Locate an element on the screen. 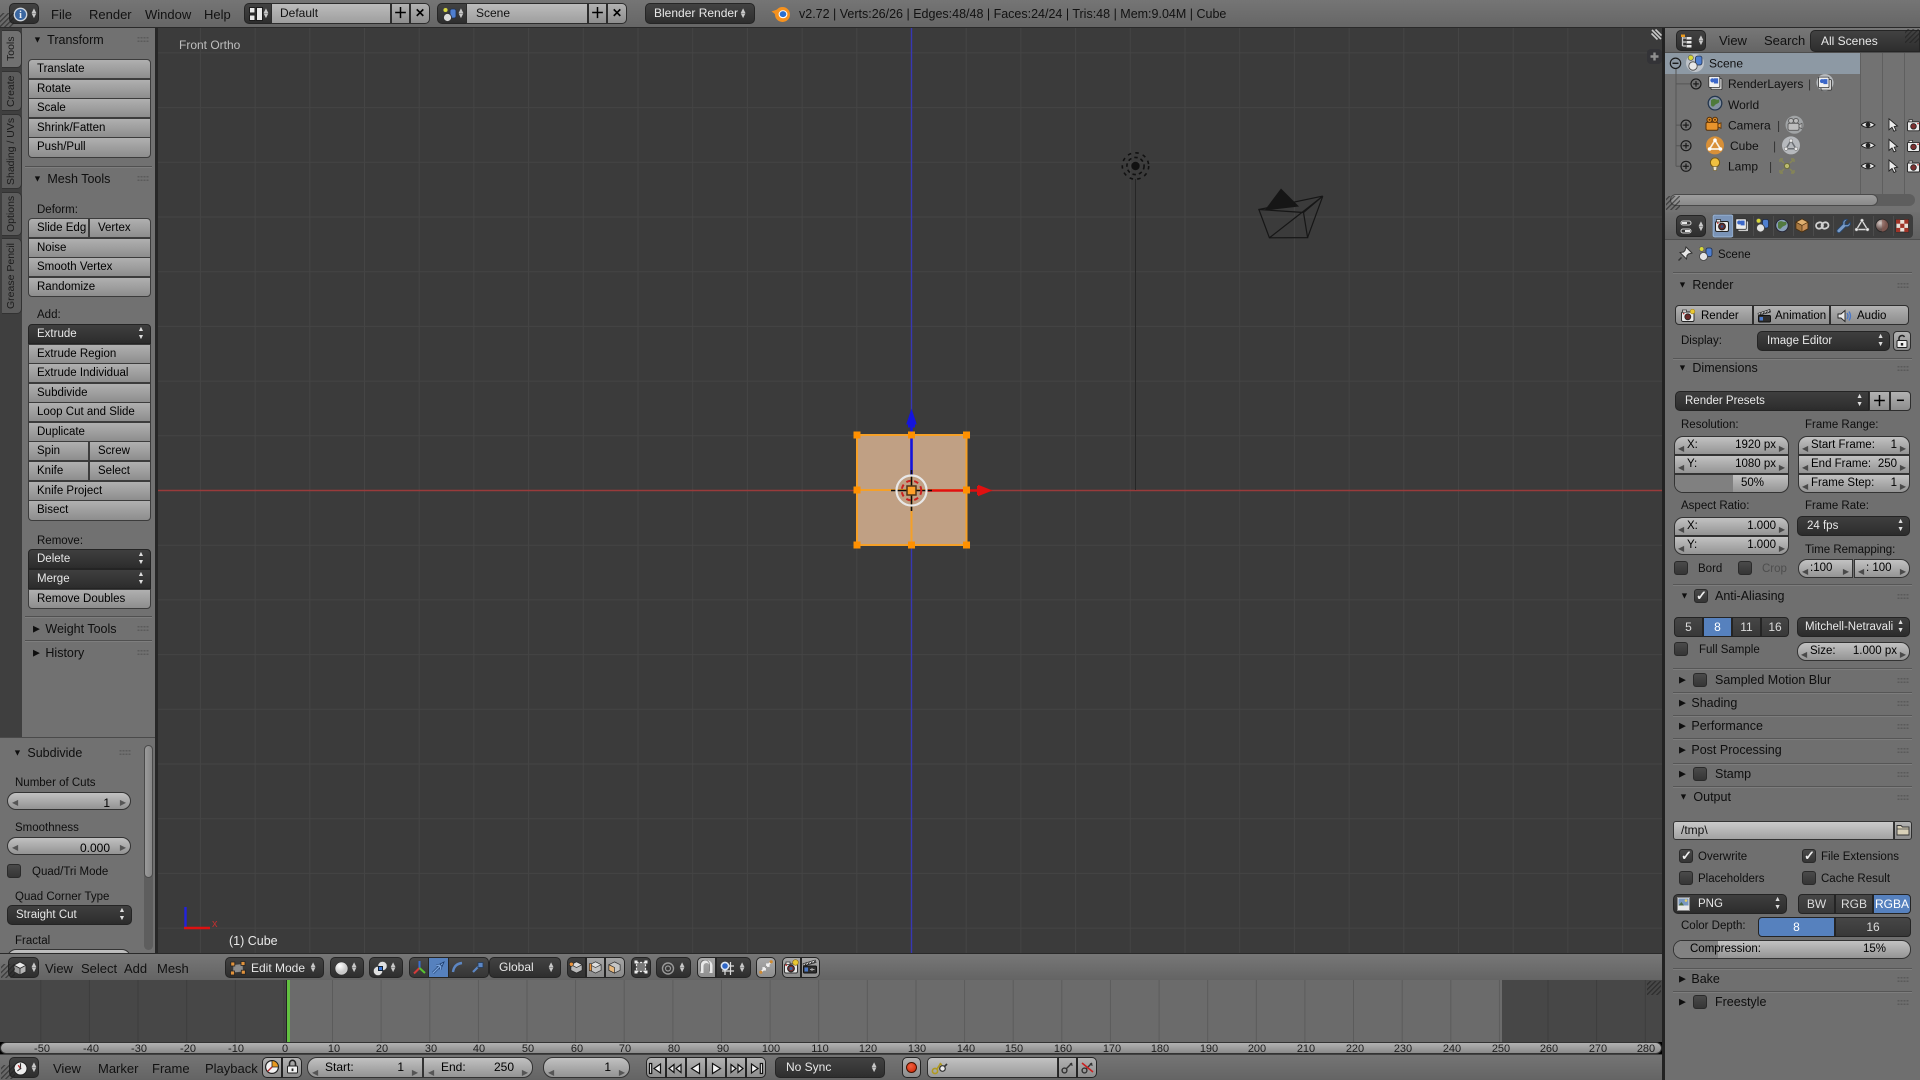 The height and width of the screenshot is (1080, 1920). svg-text: Front Ortho is located at coordinates (210, 45).